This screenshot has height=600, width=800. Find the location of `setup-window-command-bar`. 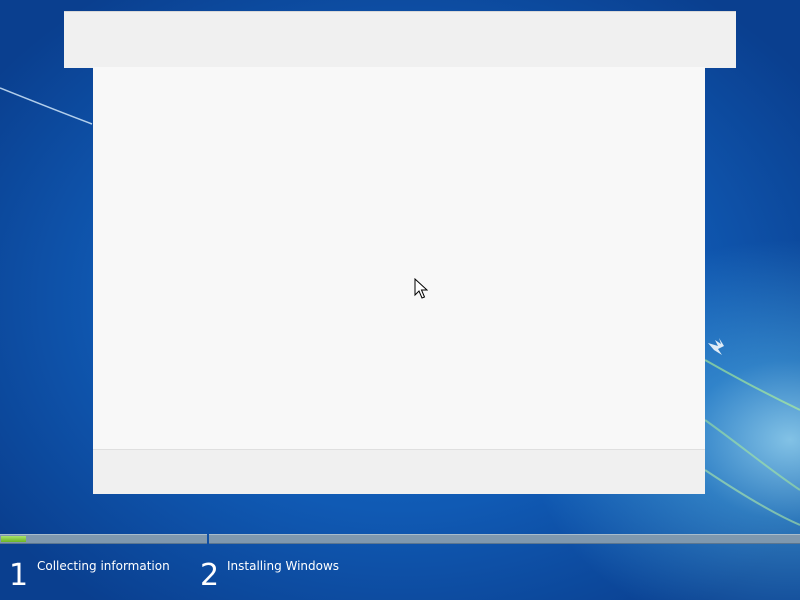

setup-window-command-bar is located at coordinates (399, 471).